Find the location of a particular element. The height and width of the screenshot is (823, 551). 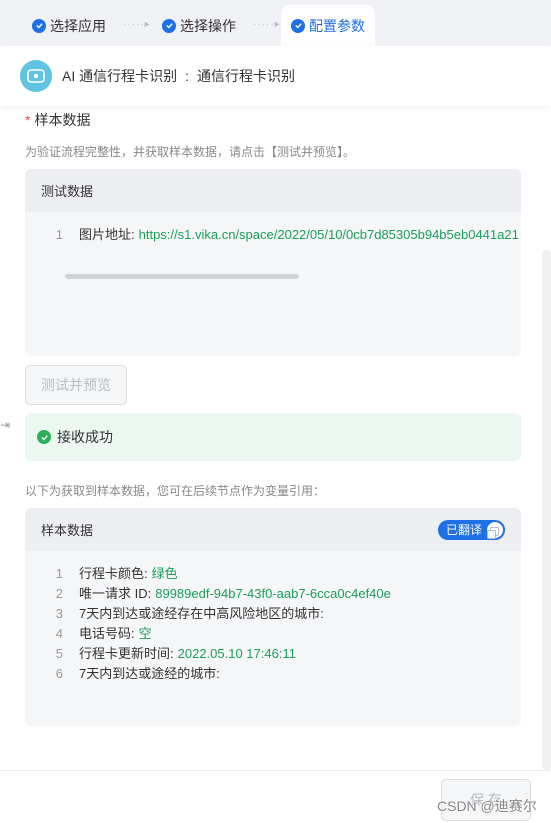

sample-hint: 为验证流程完整性，并获取样本数据，请点击【测试并预览】。 is located at coordinates (190, 152).